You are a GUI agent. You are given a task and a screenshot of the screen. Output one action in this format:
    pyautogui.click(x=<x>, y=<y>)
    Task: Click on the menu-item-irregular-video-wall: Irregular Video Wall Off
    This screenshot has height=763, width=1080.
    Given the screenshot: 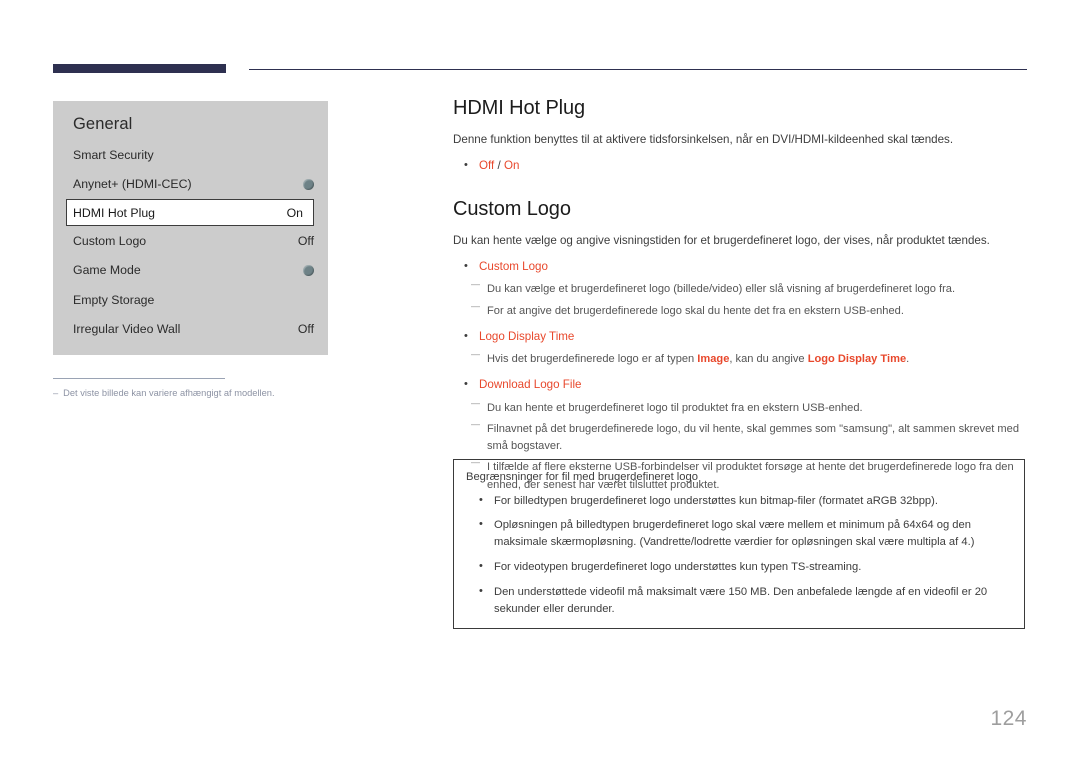 What is the action you would take?
    pyautogui.click(x=190, y=330)
    